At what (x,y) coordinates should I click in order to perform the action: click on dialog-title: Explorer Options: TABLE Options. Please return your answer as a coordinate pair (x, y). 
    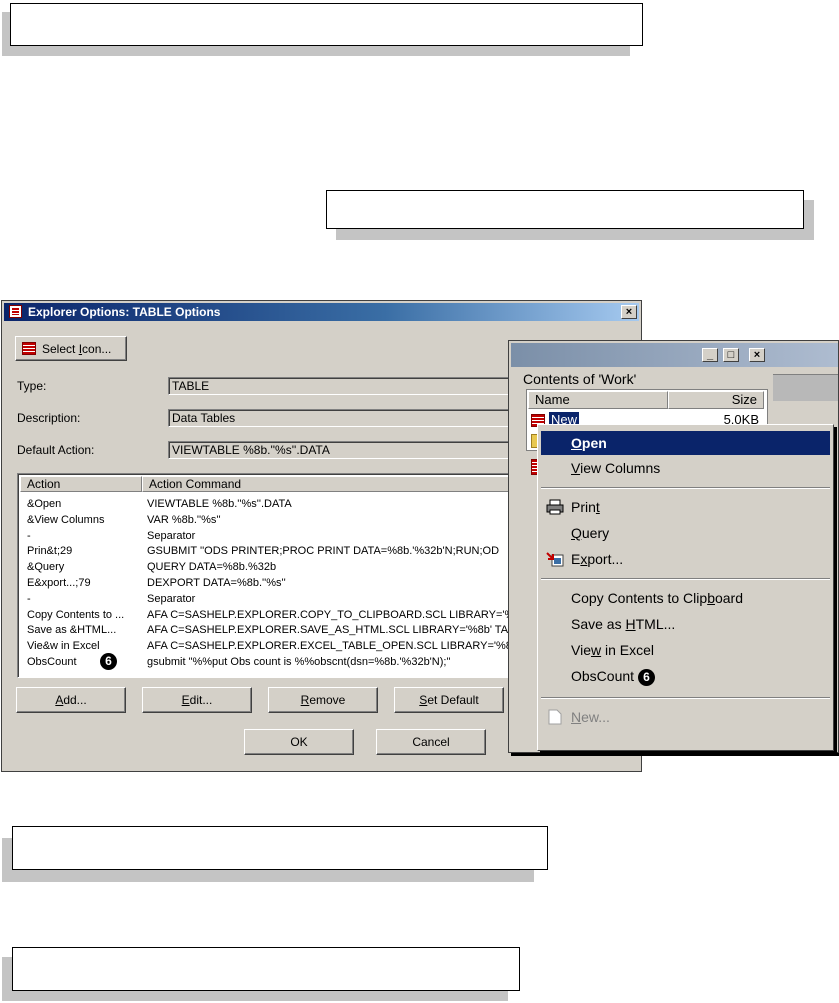
    Looking at the image, I should click on (124, 312).